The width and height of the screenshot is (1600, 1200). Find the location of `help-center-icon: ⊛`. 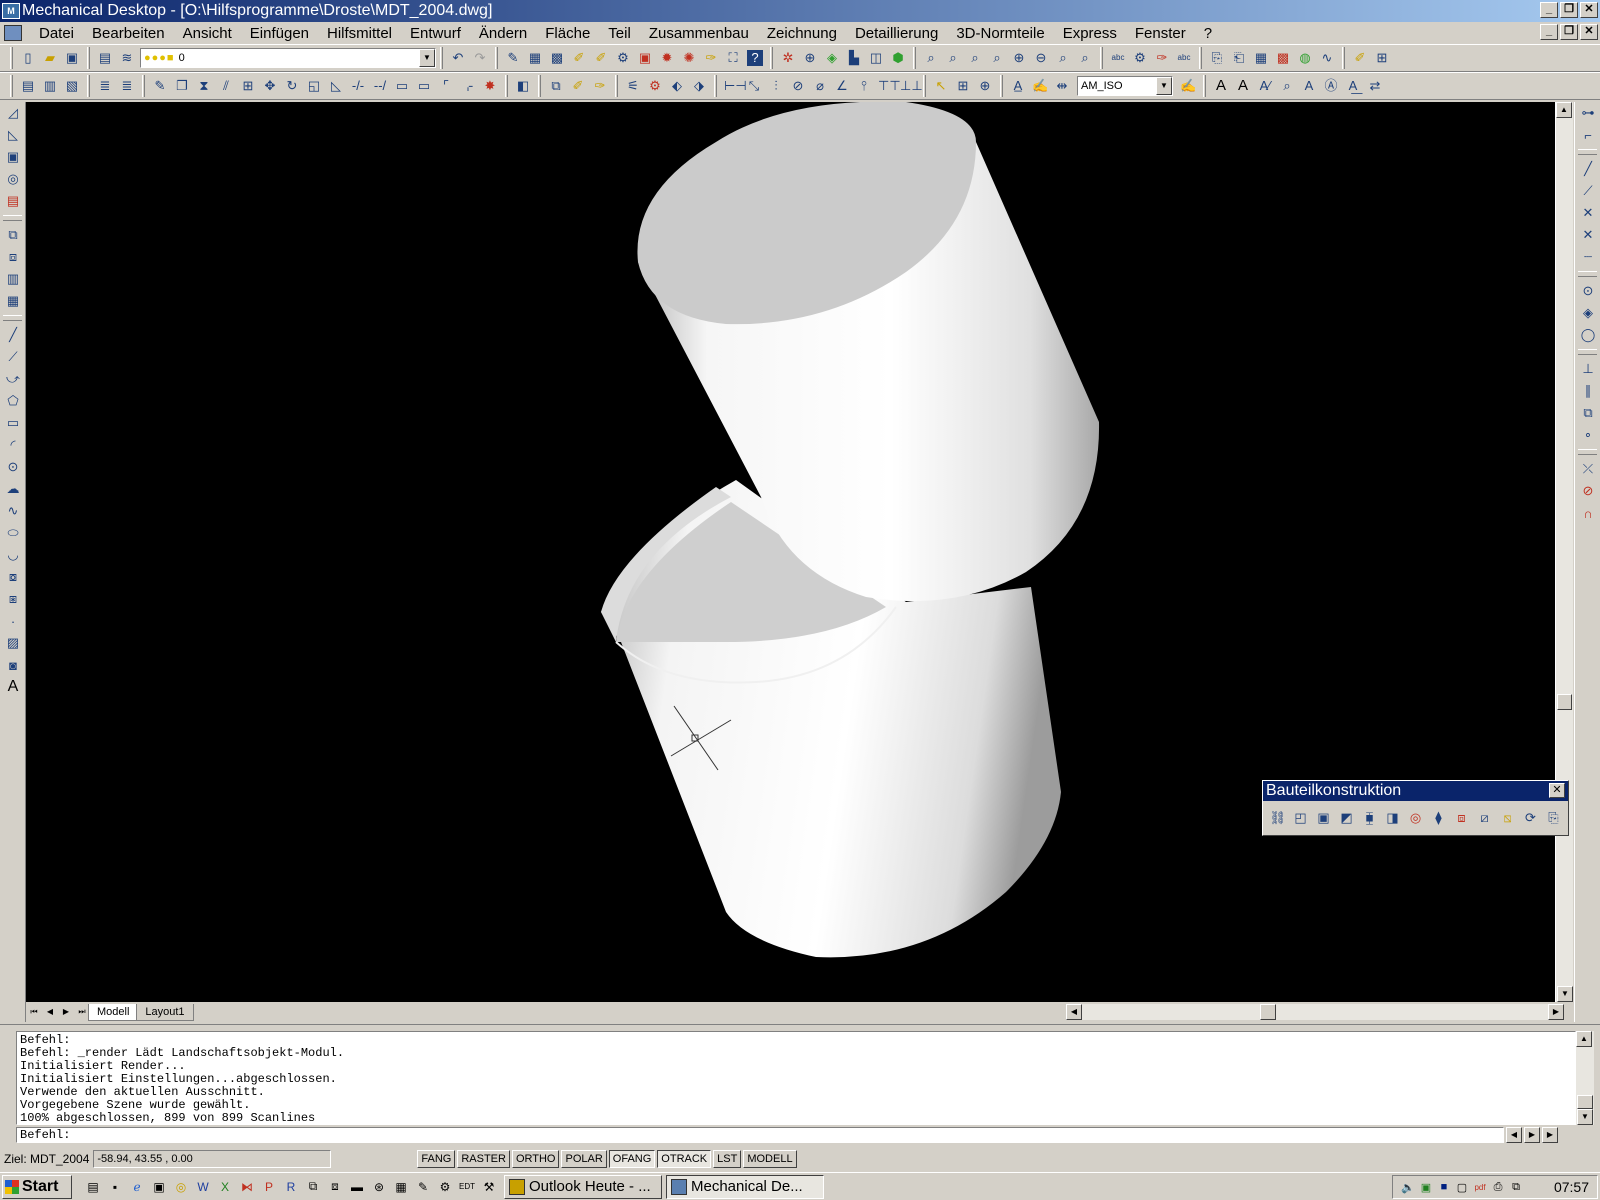

help-center-icon: ⊛ is located at coordinates (379, 1187).